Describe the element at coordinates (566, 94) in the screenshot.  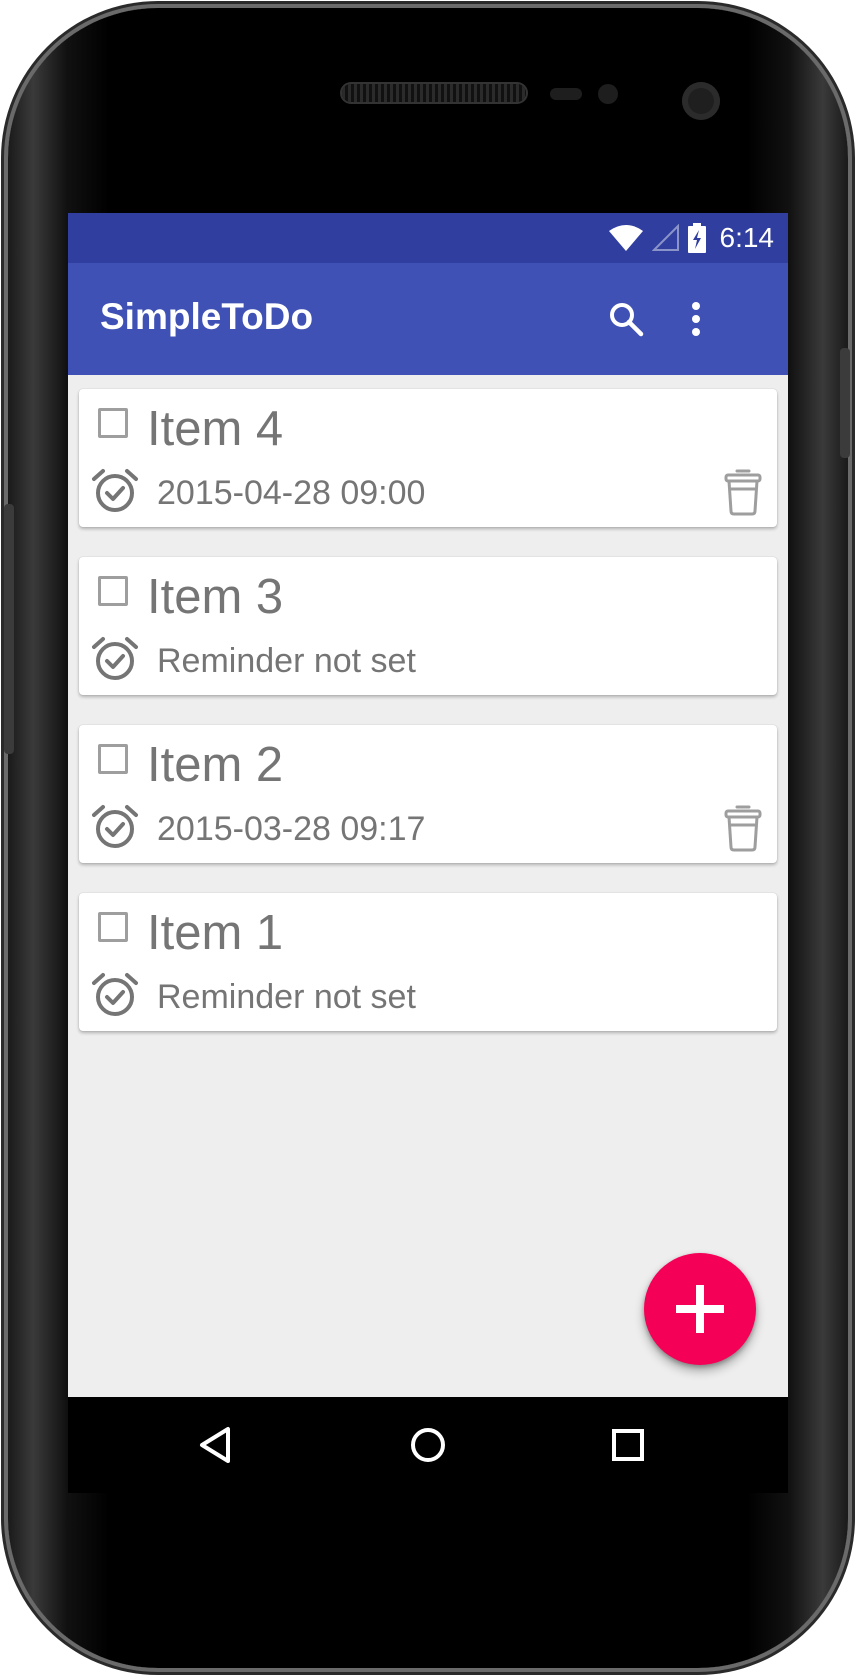
I see `proximity-sensor` at that location.